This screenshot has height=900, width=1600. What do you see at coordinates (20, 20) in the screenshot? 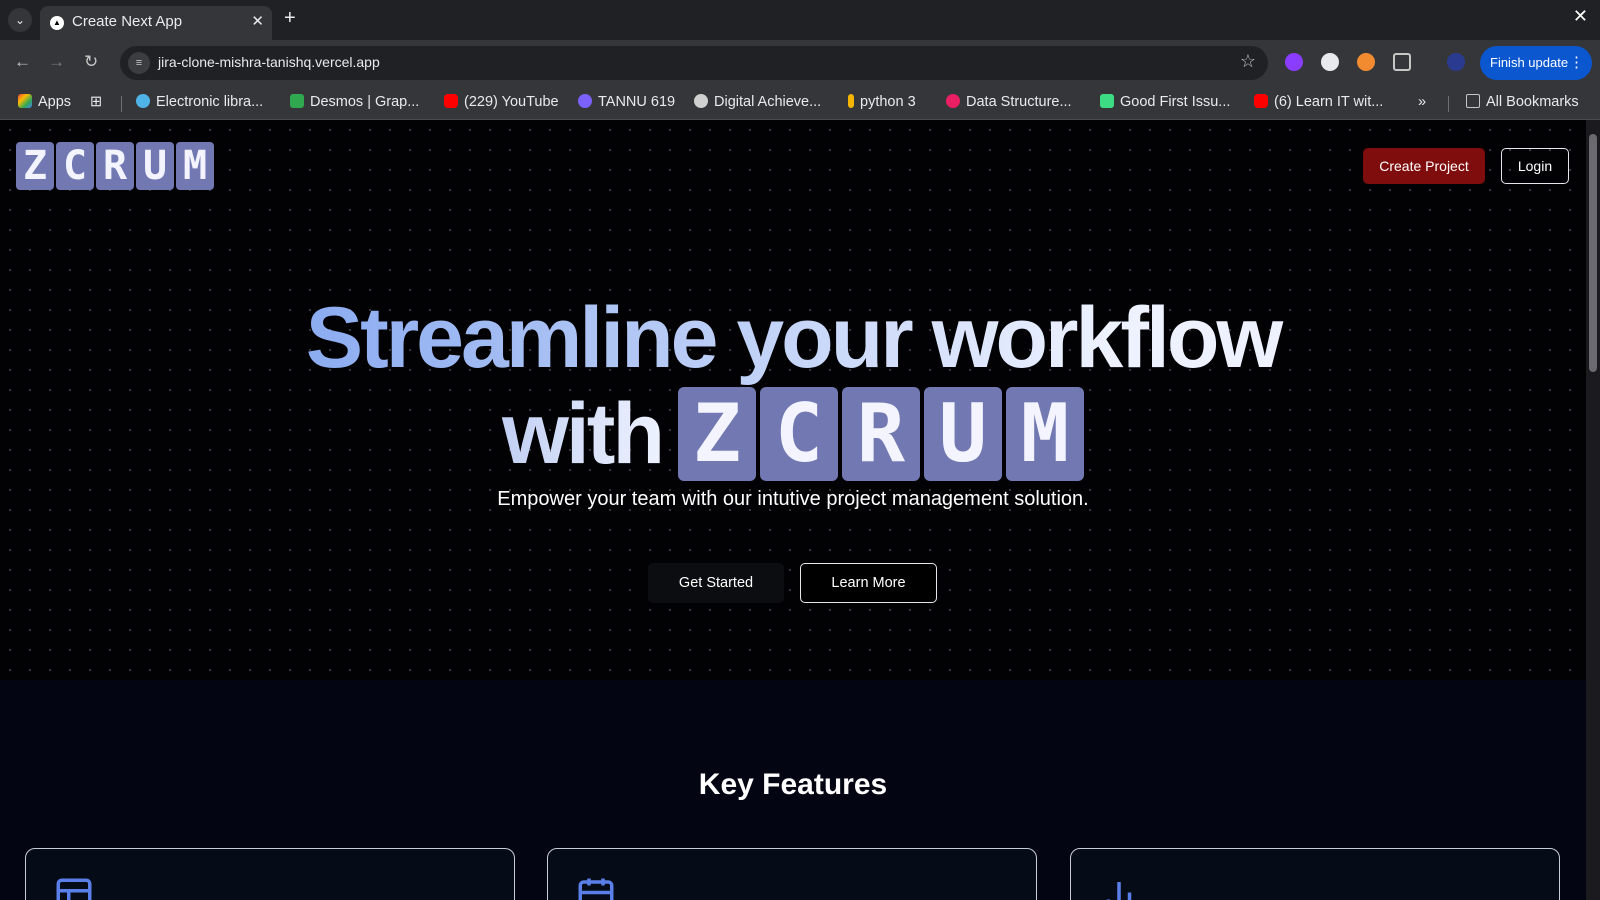
I see `tab-search-button: ⌄` at bounding box center [20, 20].